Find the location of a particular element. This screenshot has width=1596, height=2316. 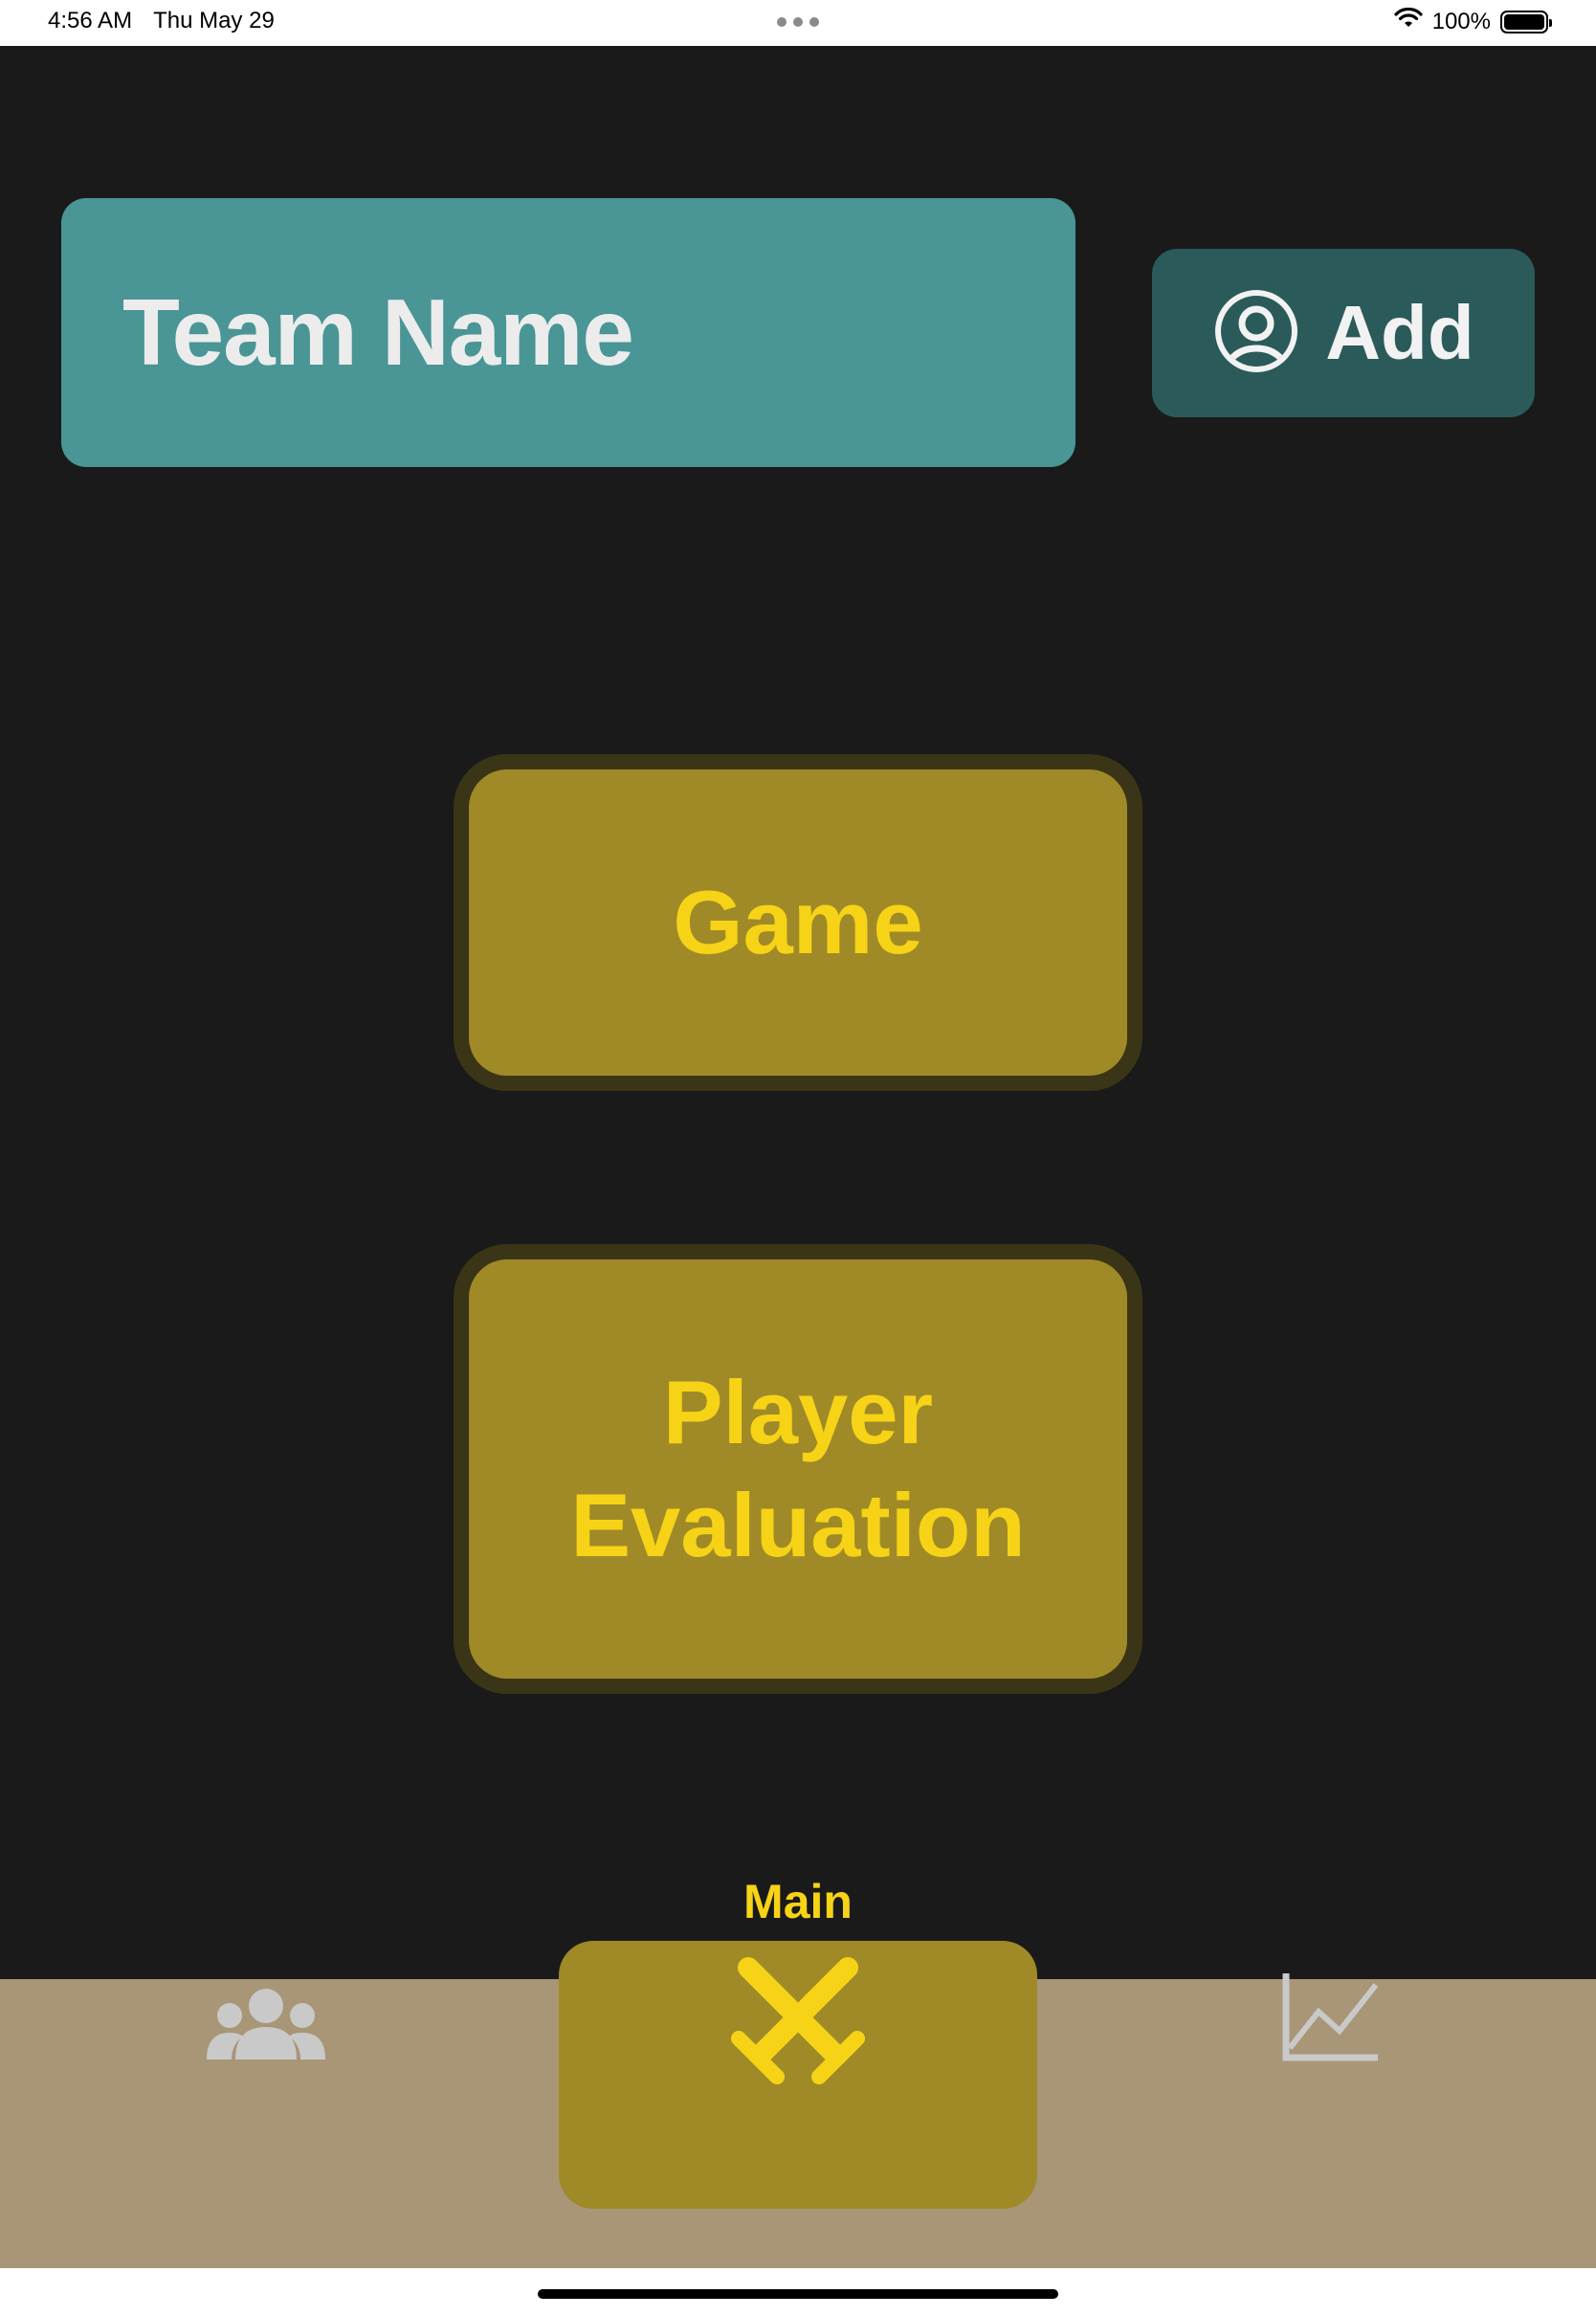

game-button: Game is located at coordinates (798, 922).